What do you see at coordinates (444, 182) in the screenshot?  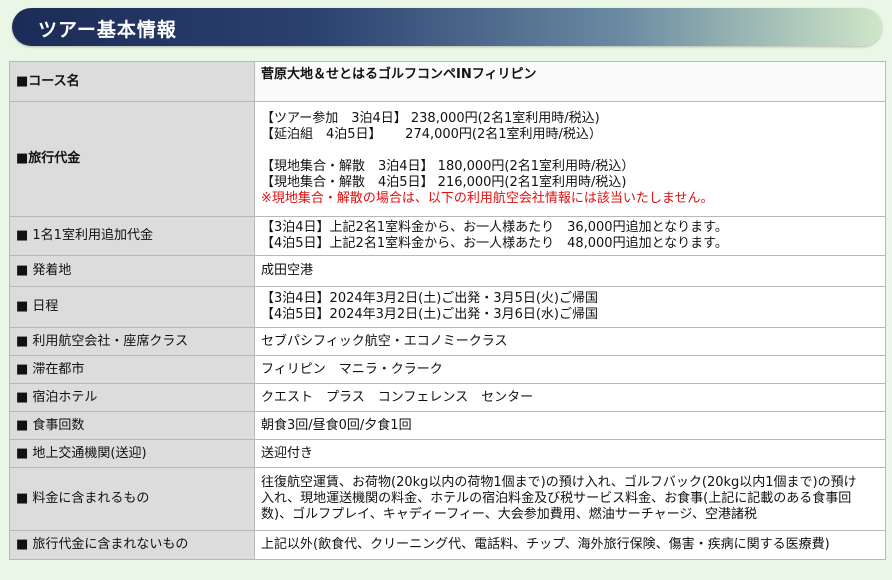 I see `price-line: 【現地集合・解散 4泊5日】 216,000円(2名1室利用時/税込)` at bounding box center [444, 182].